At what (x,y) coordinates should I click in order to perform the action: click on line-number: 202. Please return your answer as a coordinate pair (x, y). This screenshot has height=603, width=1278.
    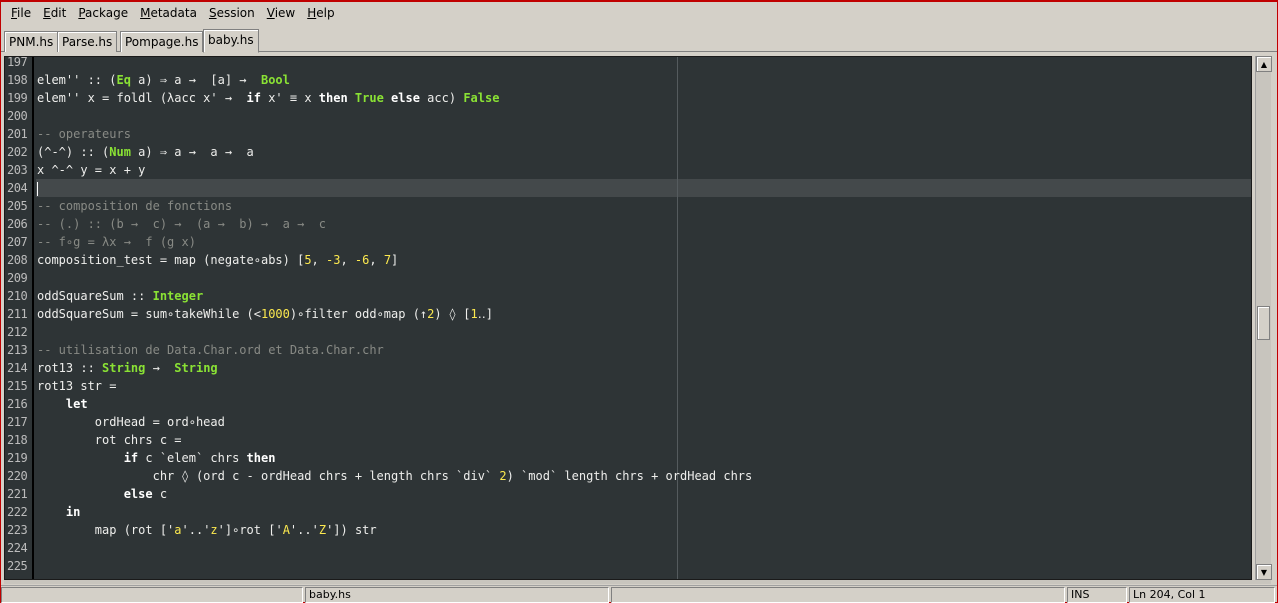
    Looking at the image, I should click on (17, 152).